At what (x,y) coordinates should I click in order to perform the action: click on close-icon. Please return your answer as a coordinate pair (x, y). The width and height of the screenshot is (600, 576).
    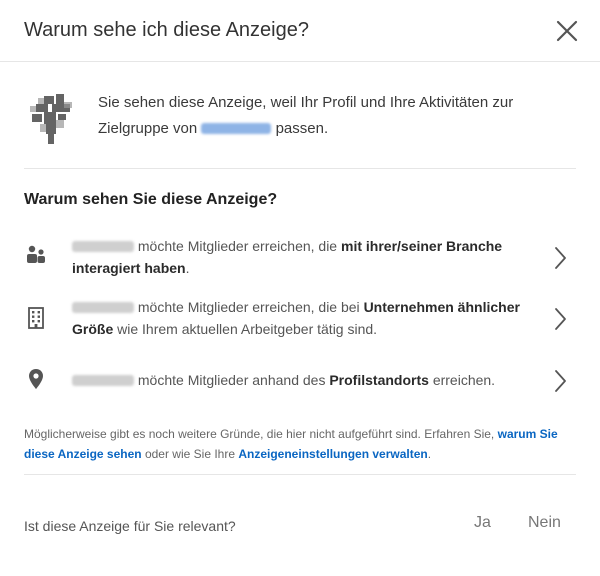
    Looking at the image, I should click on (567, 31).